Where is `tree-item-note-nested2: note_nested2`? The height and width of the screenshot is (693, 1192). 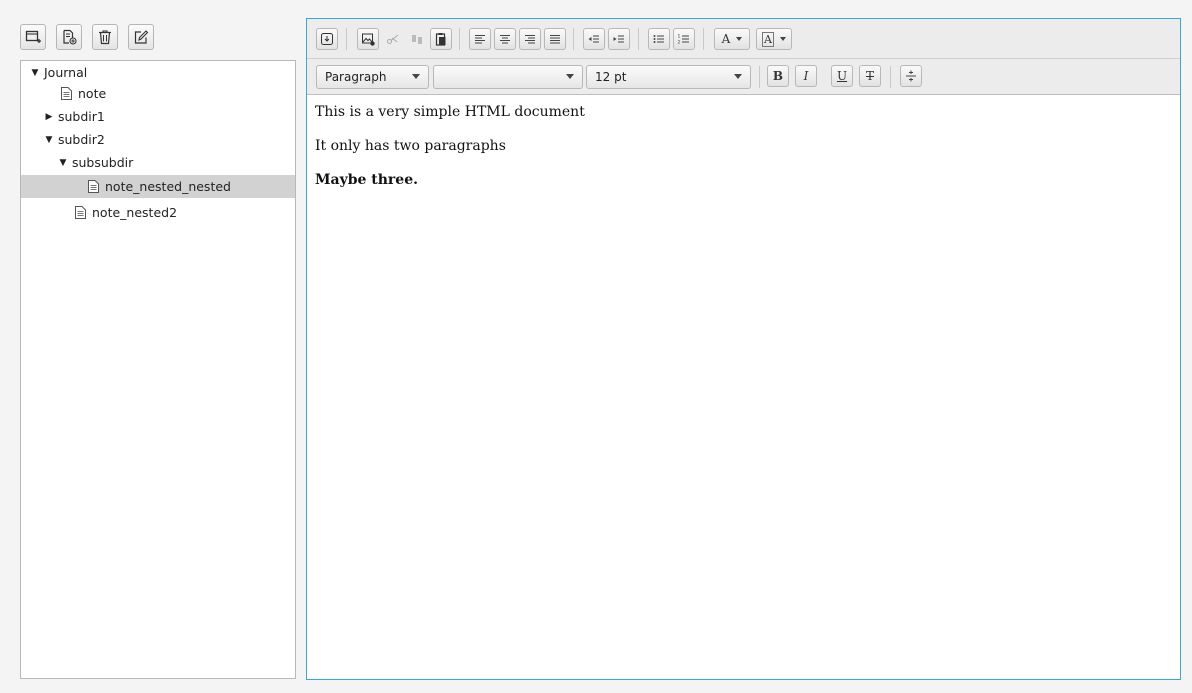
tree-item-note-nested2: note_nested2 is located at coordinates (158, 212).